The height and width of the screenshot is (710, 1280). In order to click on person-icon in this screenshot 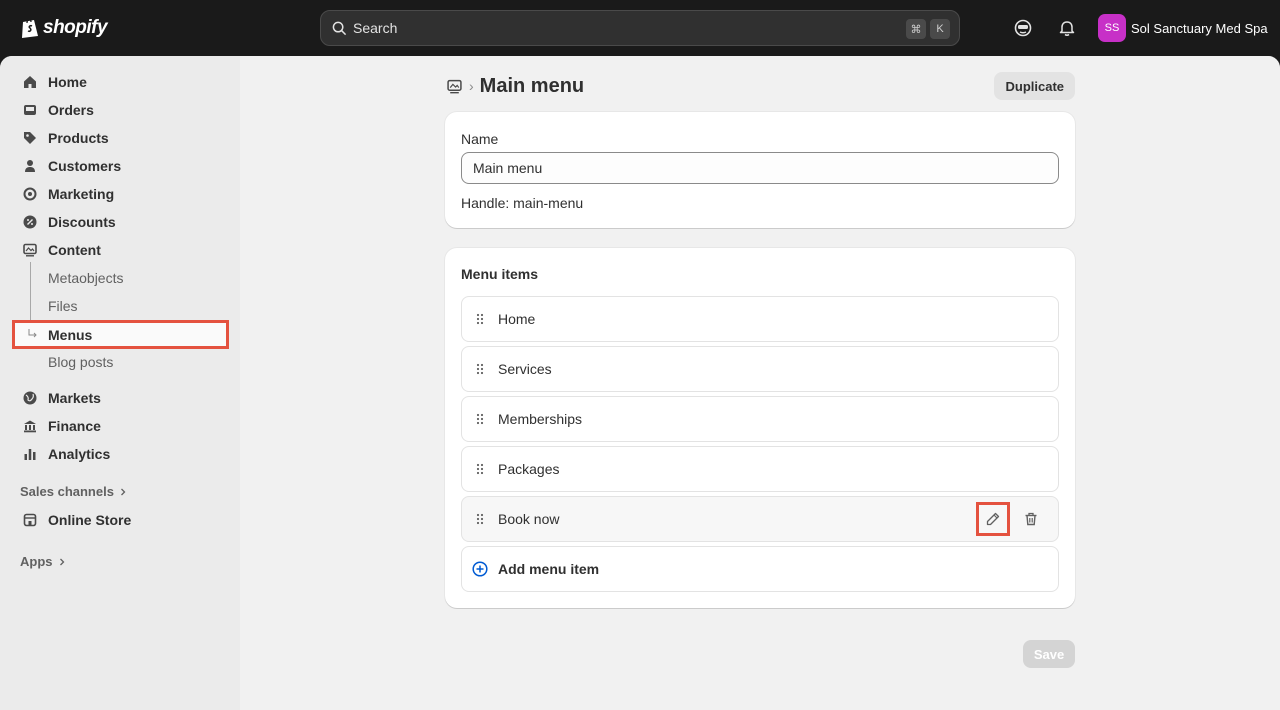, I will do `click(30, 166)`.